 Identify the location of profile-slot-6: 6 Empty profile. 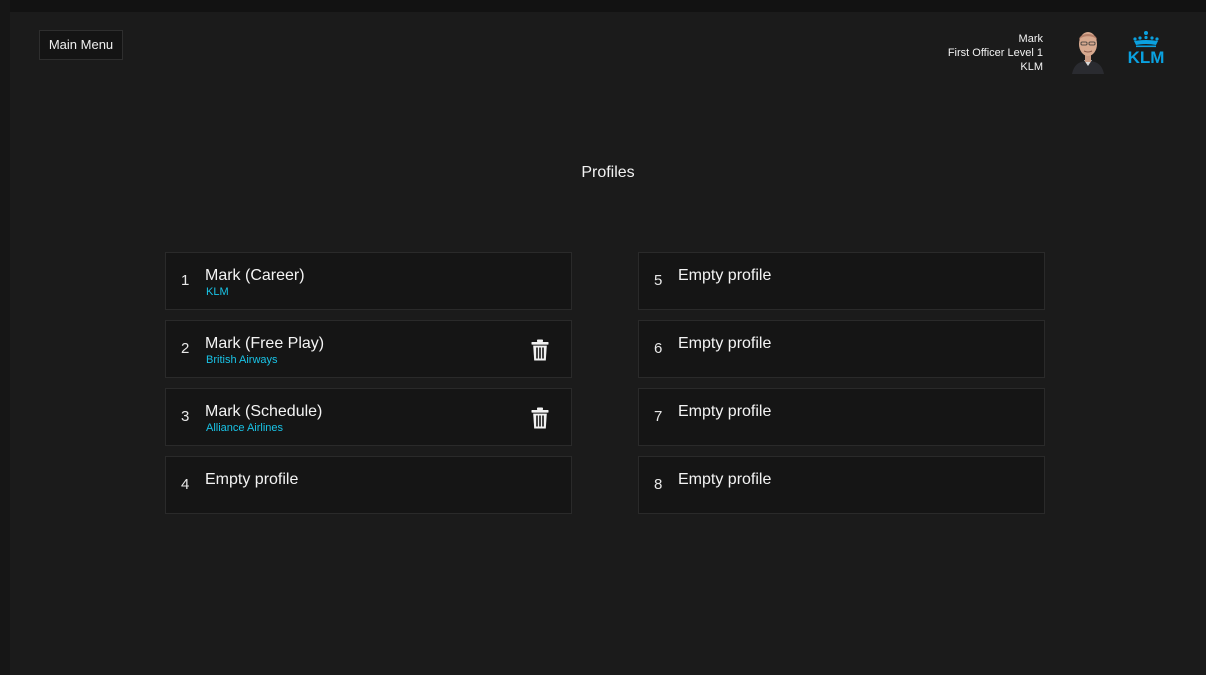
(841, 349).